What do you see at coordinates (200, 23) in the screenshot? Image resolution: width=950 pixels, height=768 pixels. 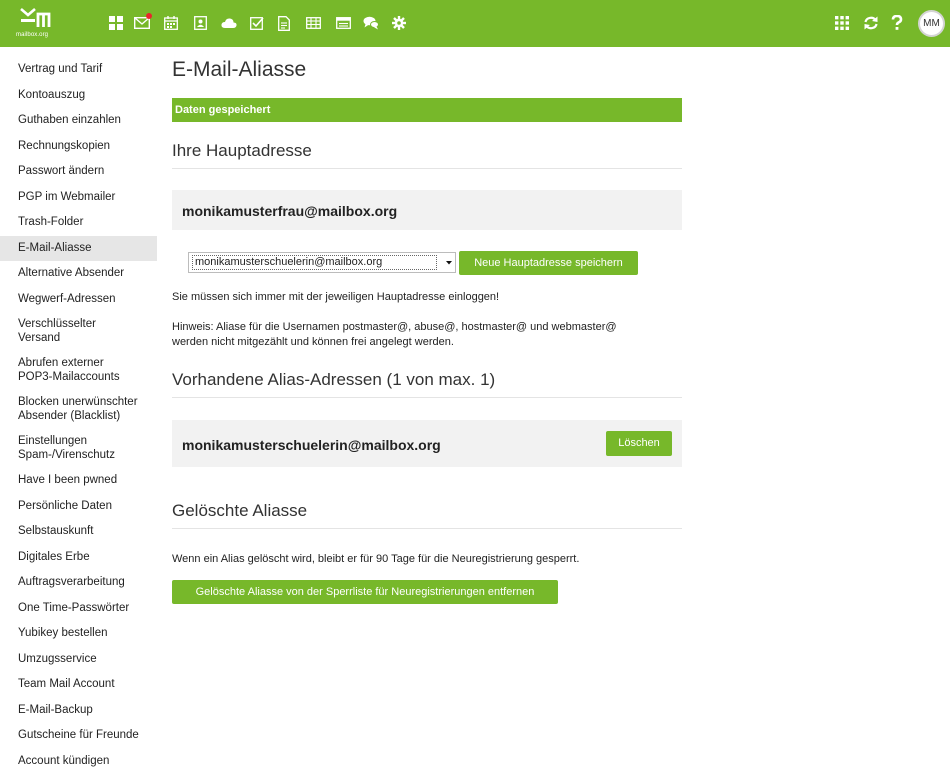 I see `contacts-icon` at bounding box center [200, 23].